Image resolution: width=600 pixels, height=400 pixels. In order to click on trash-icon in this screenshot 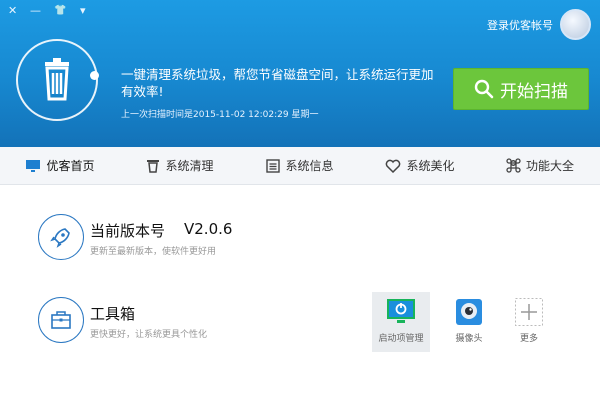, I will do `click(153, 166)`.